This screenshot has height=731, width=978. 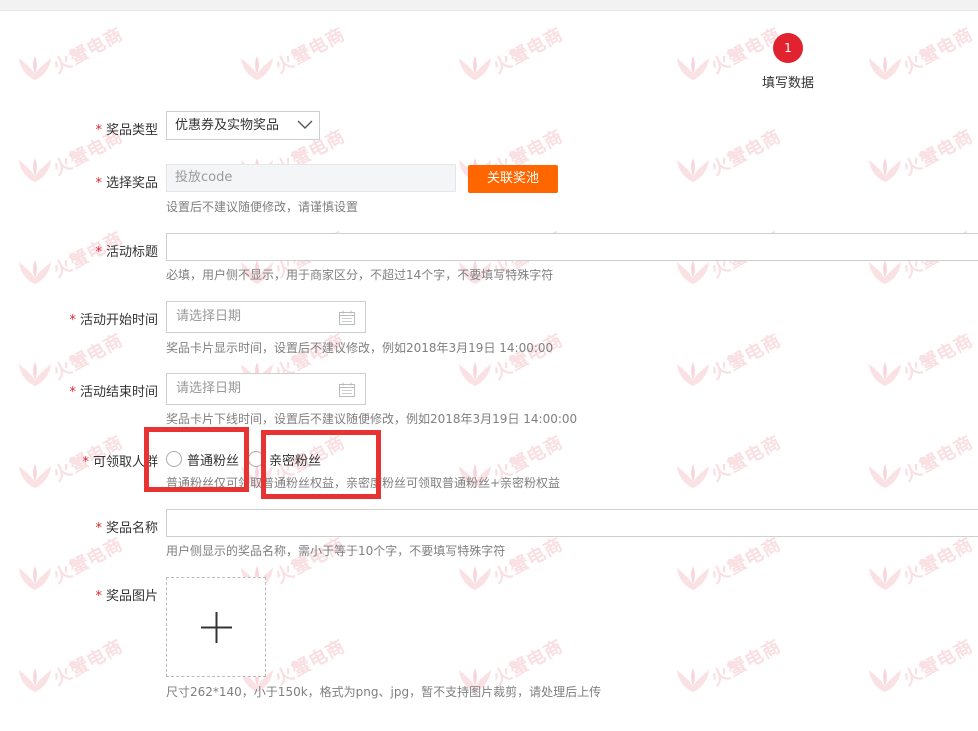 What do you see at coordinates (311, 178) in the screenshot?
I see `prize-code-input: 投放code` at bounding box center [311, 178].